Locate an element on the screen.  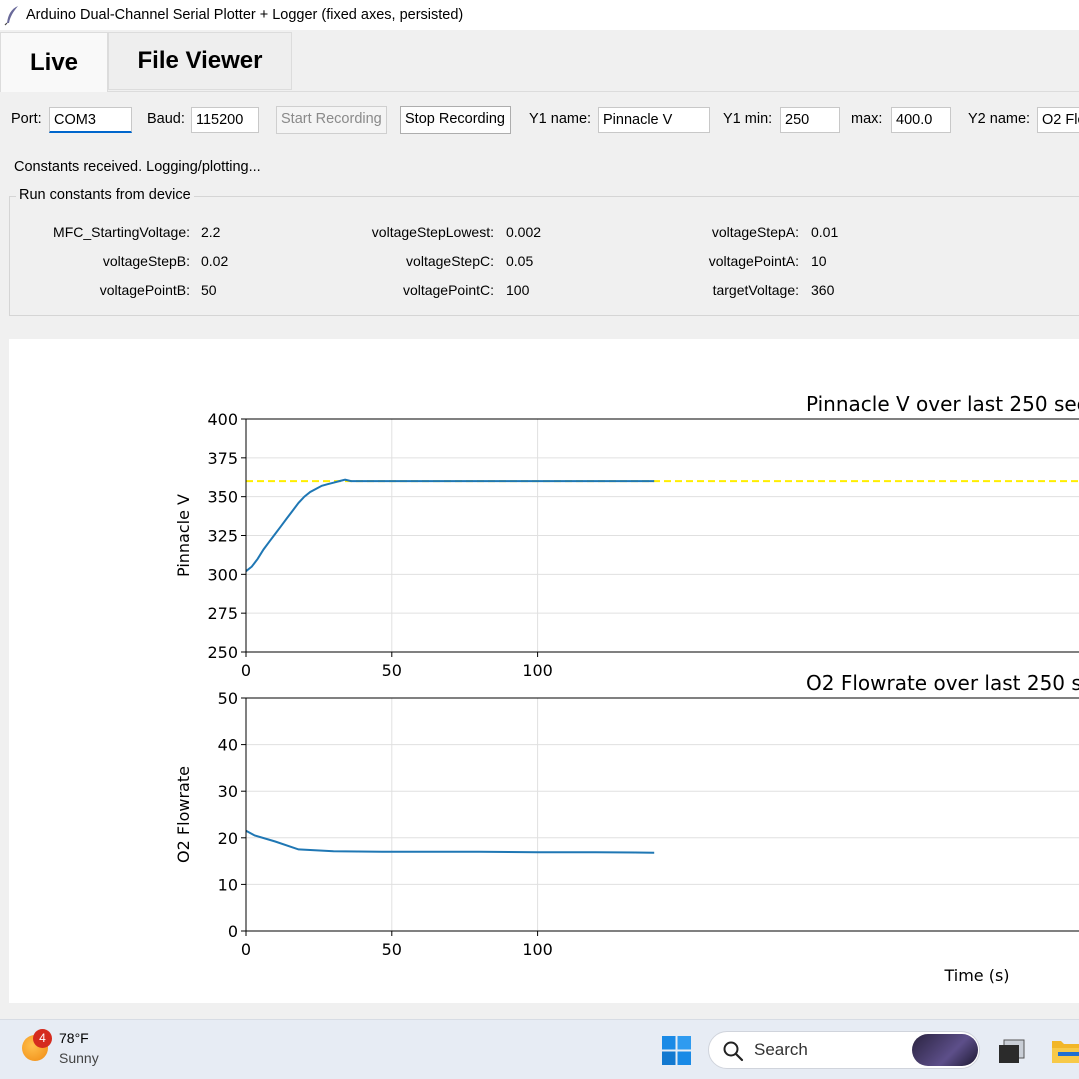
y-tick-label: 20 is located at coordinates (228, 838).